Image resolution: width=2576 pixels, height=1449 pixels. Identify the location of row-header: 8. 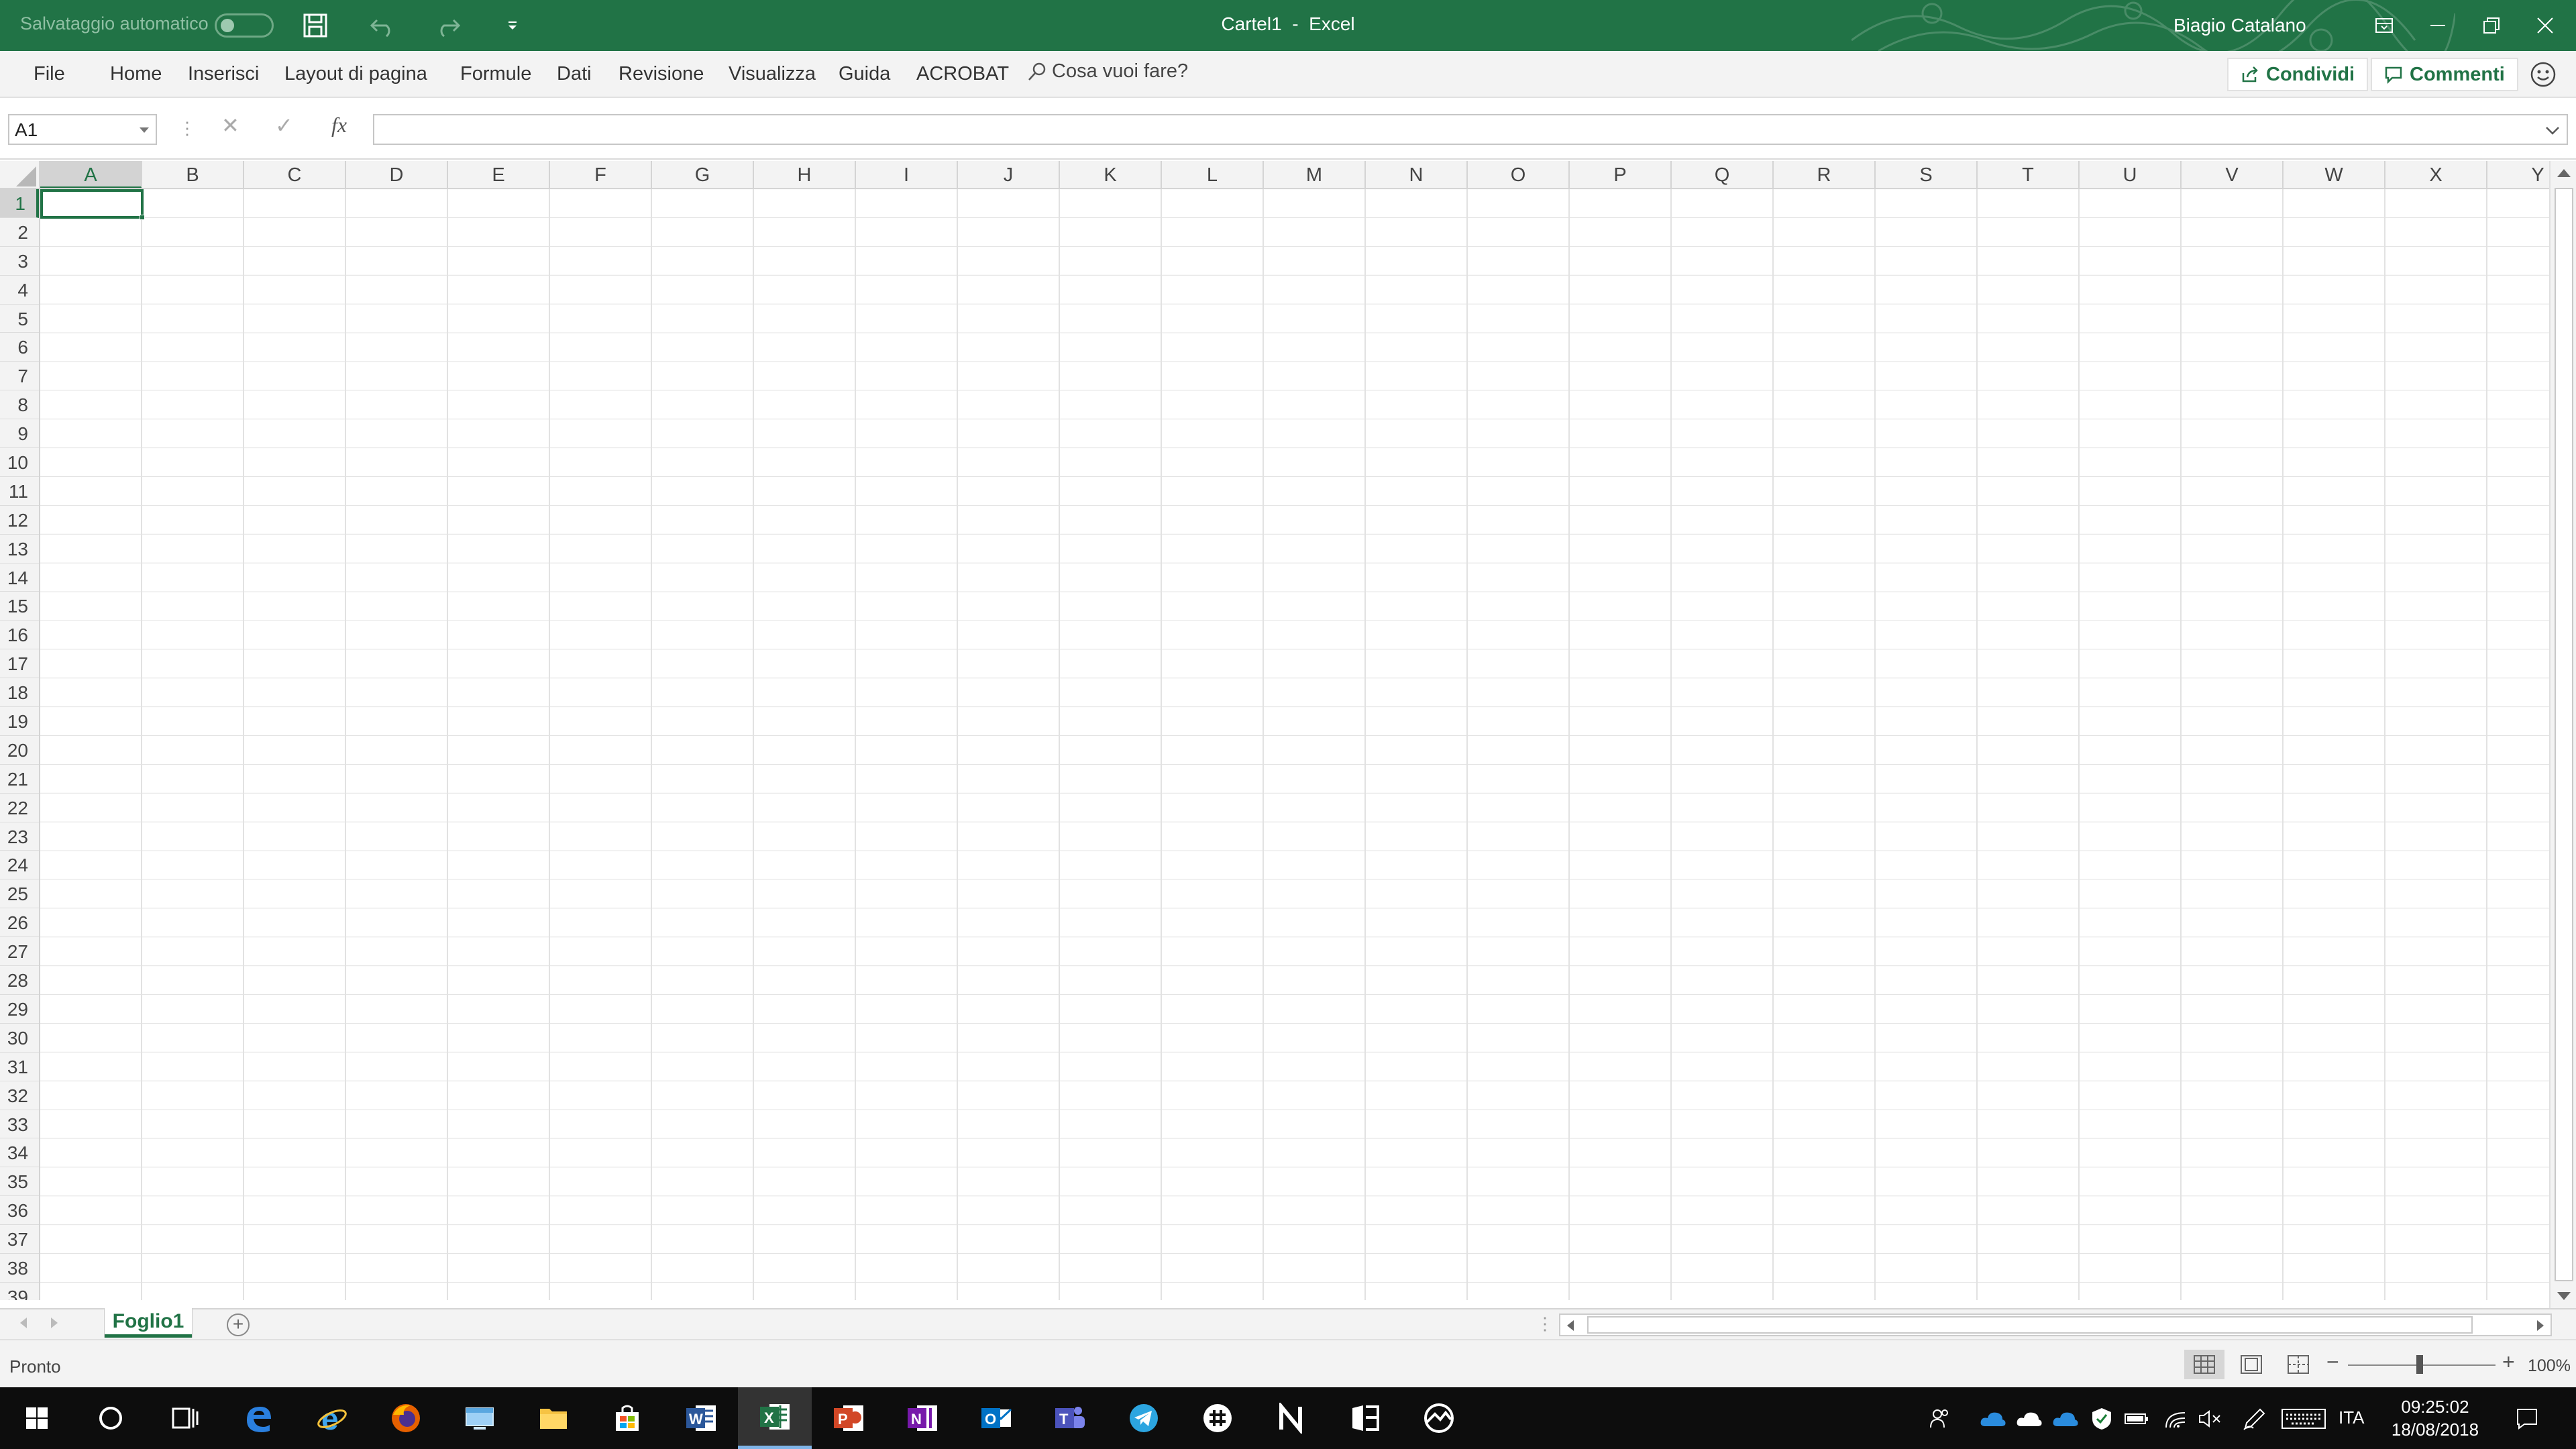
(19, 405).